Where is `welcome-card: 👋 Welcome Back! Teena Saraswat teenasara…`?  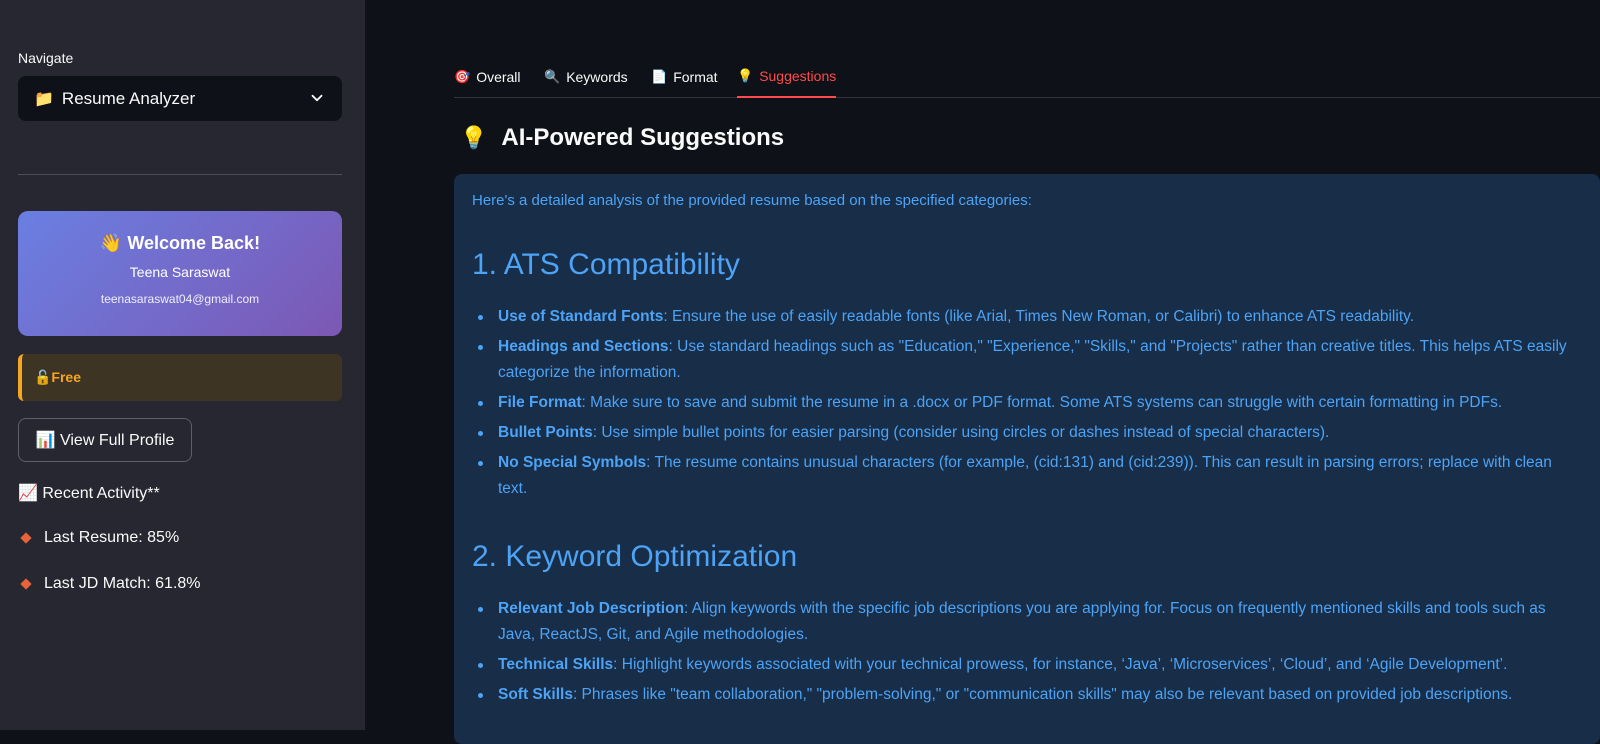 welcome-card: 👋 Welcome Back! Teena Saraswat teenasara… is located at coordinates (180, 273).